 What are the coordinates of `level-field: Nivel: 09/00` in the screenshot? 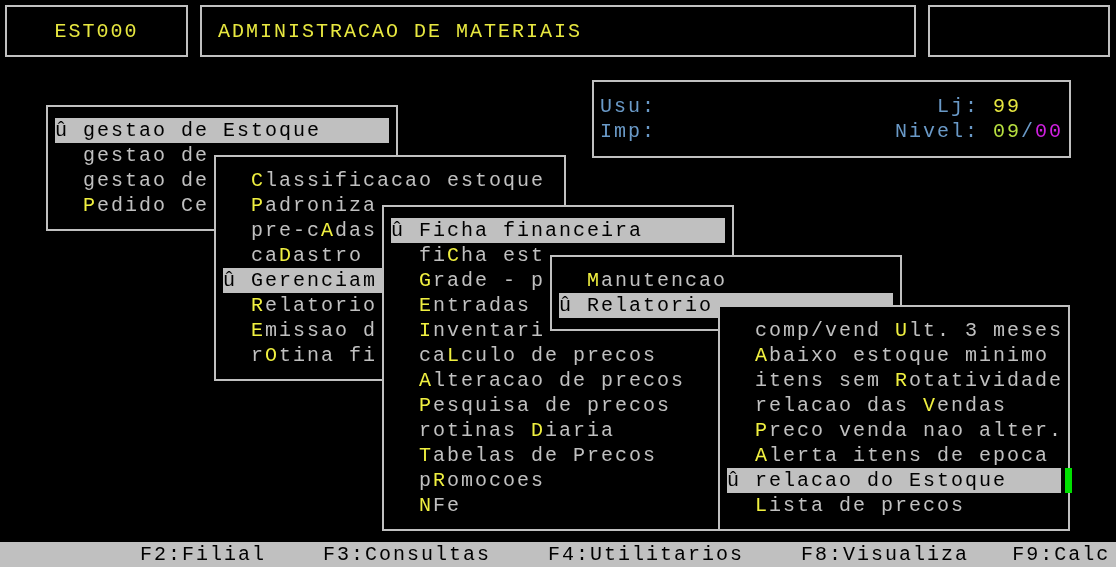 It's located at (978, 131).